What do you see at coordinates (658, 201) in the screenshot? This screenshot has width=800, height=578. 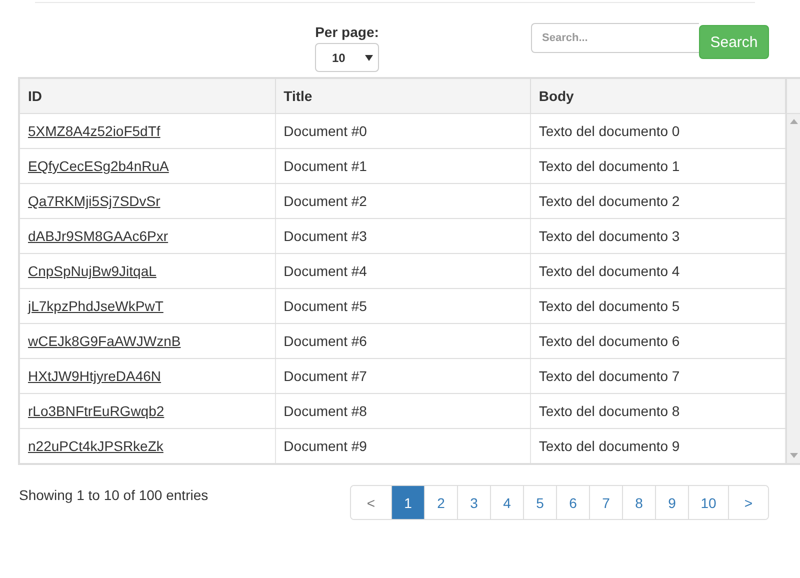 I see `table-cell: Texto del documento 2` at bounding box center [658, 201].